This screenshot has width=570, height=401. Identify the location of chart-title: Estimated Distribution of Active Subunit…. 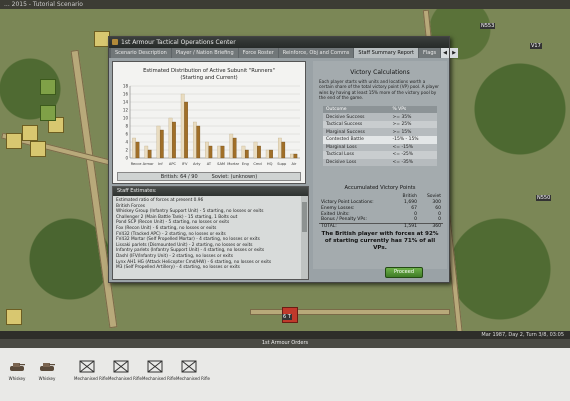
(209, 74).